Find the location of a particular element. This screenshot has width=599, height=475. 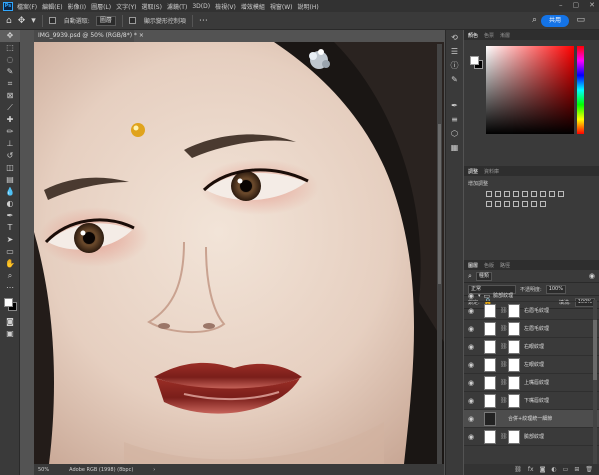

chevron-down-icon: ▾ is located at coordinates (479, 296).